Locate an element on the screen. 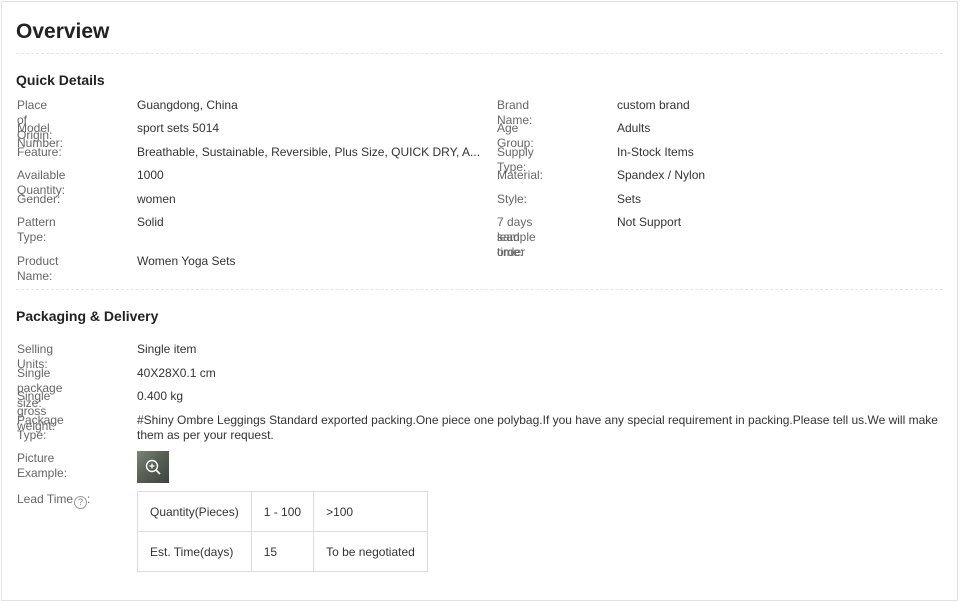 The width and height of the screenshot is (961, 601). detail-label: lead time: is located at coordinates (510, 244).